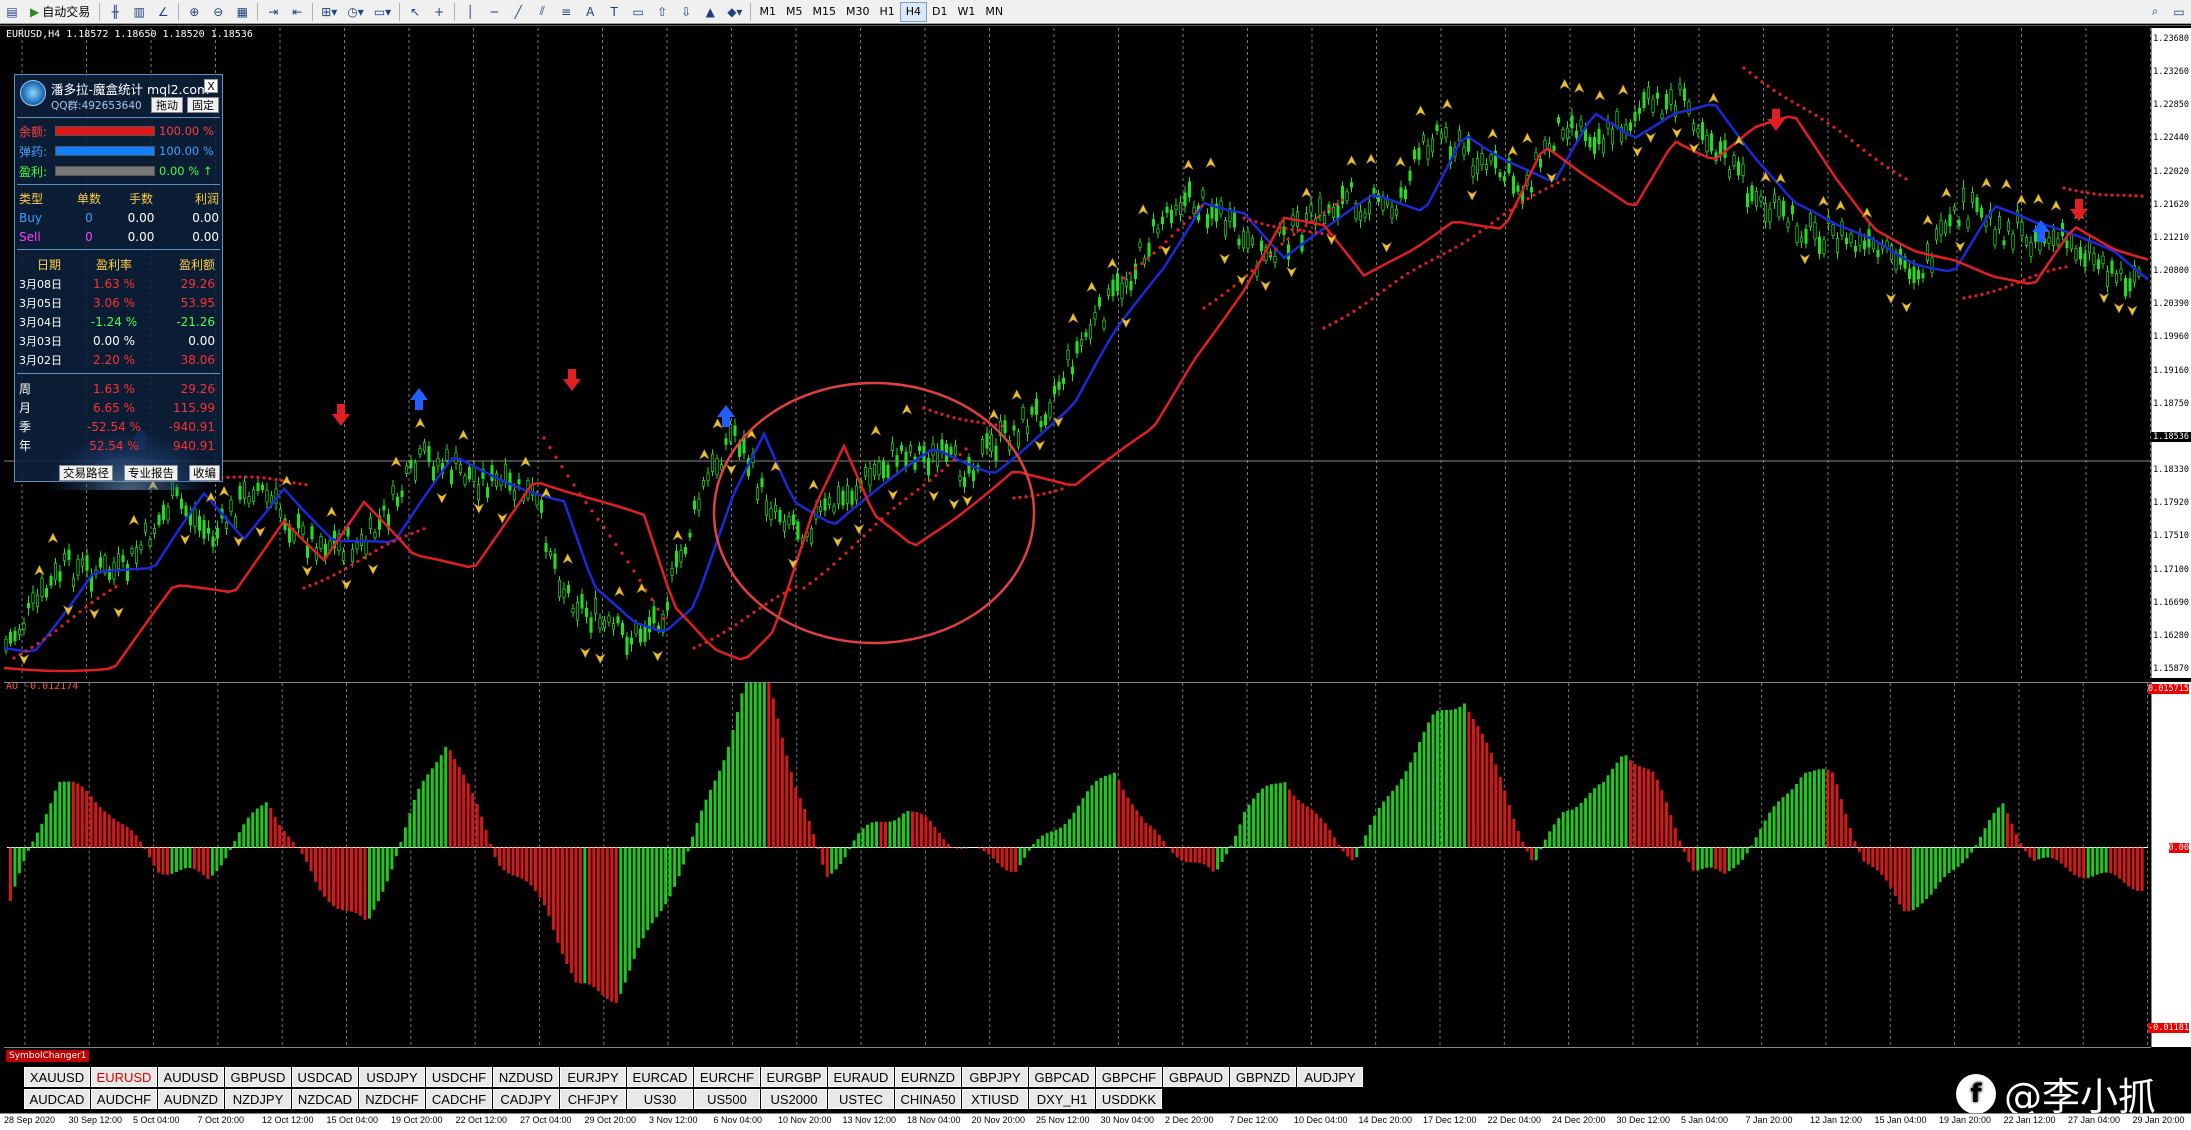  What do you see at coordinates (590, 12) in the screenshot?
I see `text-icon: A` at bounding box center [590, 12].